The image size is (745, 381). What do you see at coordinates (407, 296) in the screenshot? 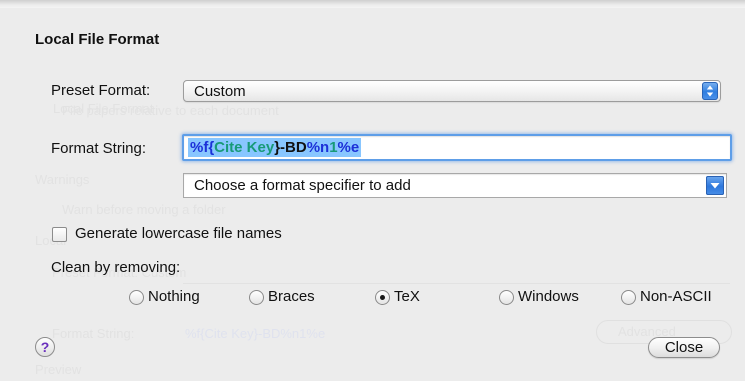
I see `radio-tex-label: TeX` at bounding box center [407, 296].